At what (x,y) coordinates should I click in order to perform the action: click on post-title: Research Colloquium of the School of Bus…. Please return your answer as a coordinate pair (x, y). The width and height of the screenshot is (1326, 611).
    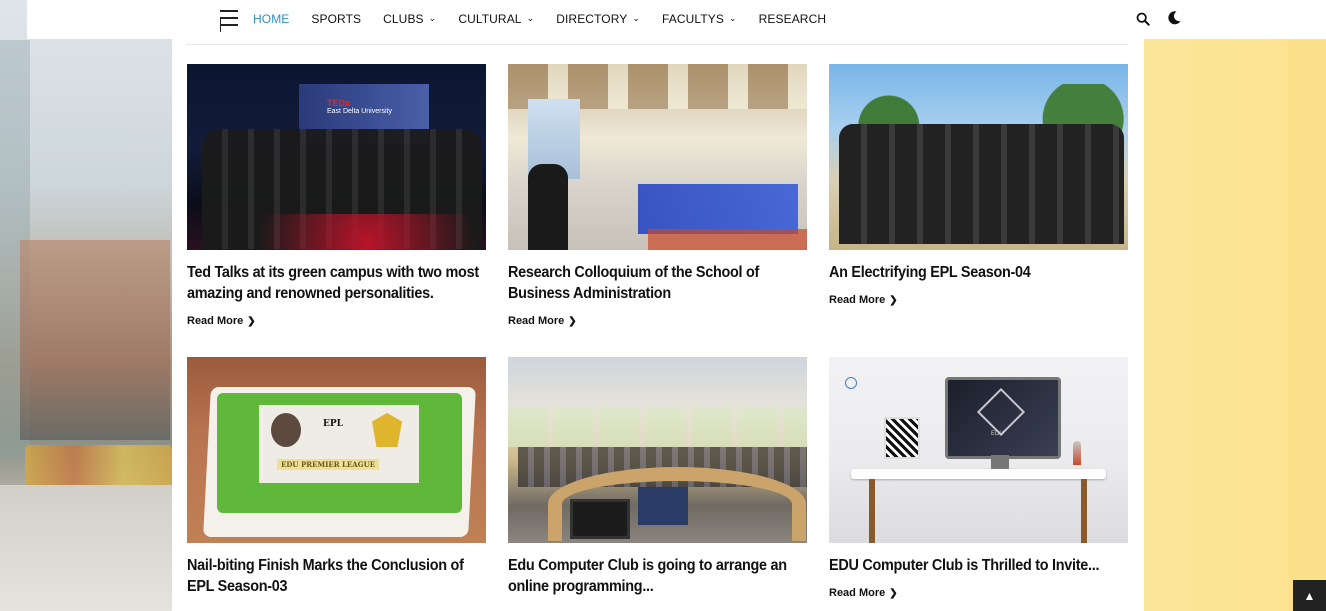
    Looking at the image, I should click on (657, 283).